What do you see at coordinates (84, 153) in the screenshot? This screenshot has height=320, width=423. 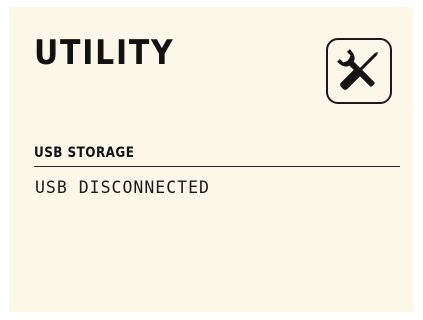 I see `usb-storage-label: USB STORAGE` at bounding box center [84, 153].